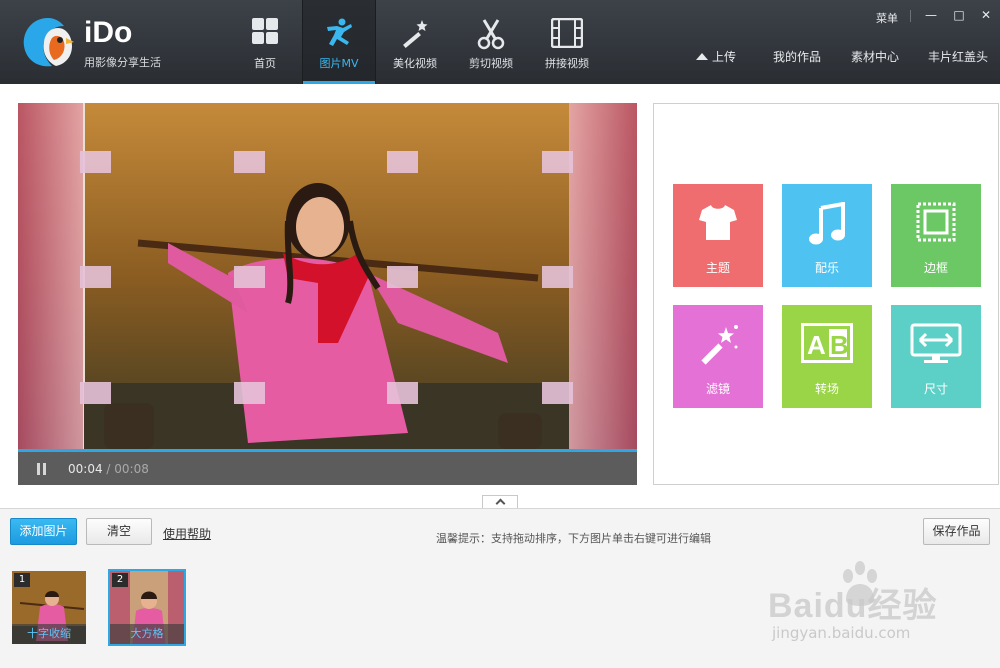 The width and height of the screenshot is (1000, 668). What do you see at coordinates (936, 343) in the screenshot?
I see `monitor-resize-icon` at bounding box center [936, 343].